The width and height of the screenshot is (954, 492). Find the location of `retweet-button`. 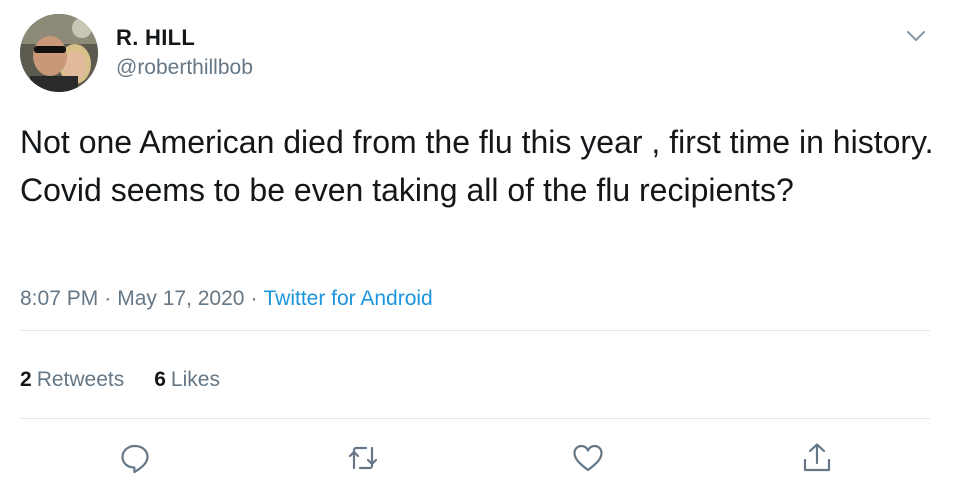

retweet-button is located at coordinates (363, 458).